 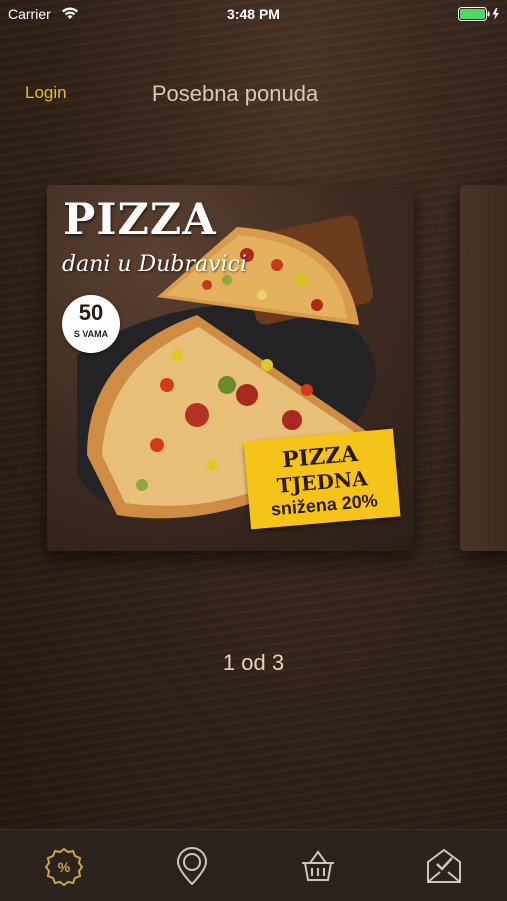 What do you see at coordinates (322, 479) in the screenshot?
I see `promo-sticker: PIZZA TJEDNA snižena 20%` at bounding box center [322, 479].